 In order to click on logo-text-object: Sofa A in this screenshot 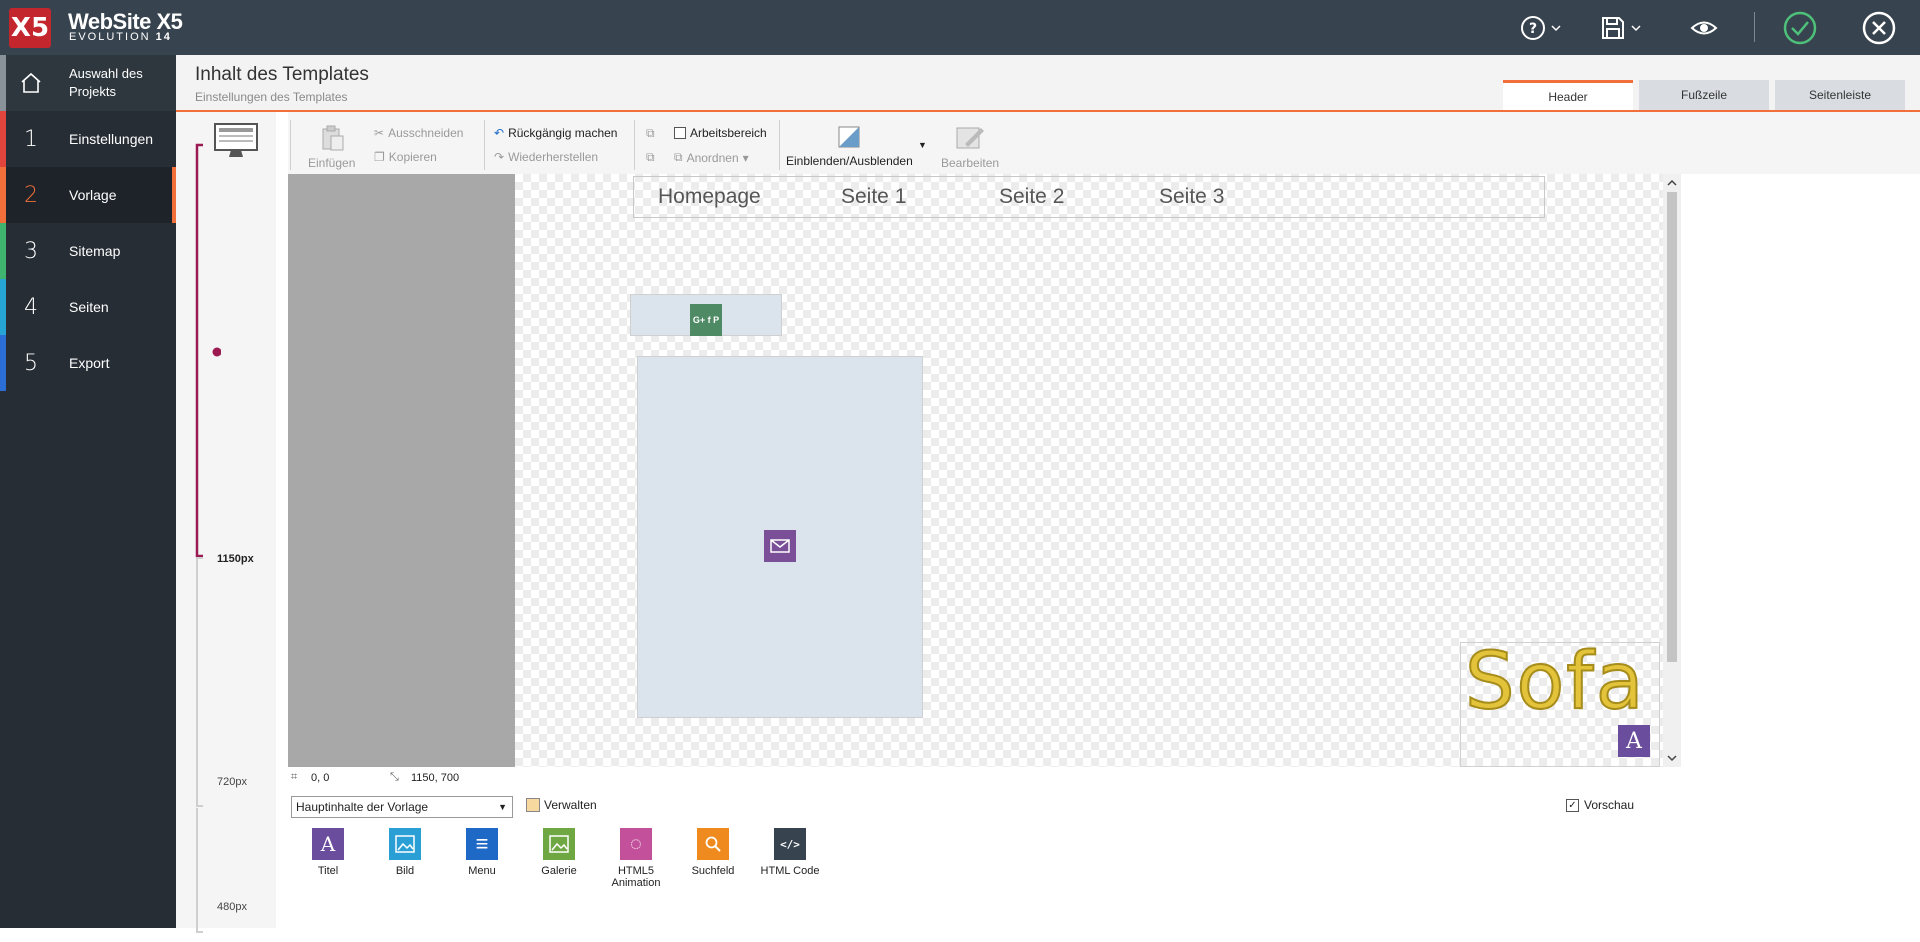, I will do `click(1560, 701)`.